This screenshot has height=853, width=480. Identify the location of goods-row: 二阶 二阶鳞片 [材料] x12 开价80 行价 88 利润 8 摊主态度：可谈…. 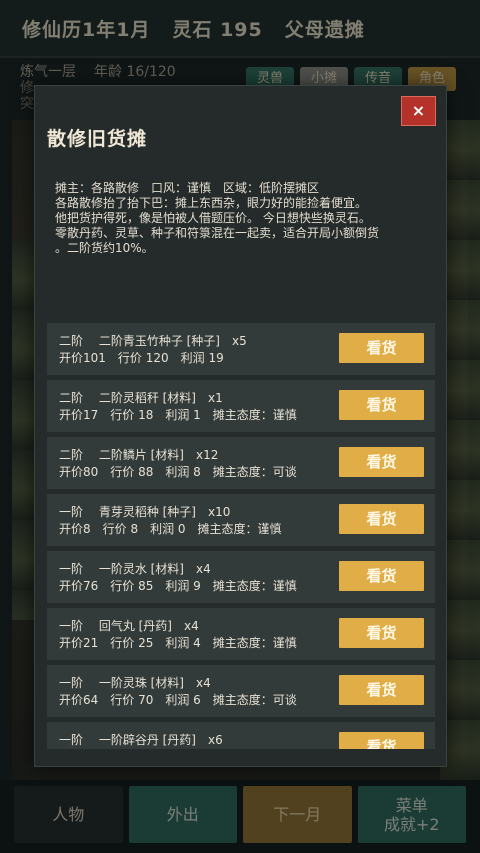
(241, 463).